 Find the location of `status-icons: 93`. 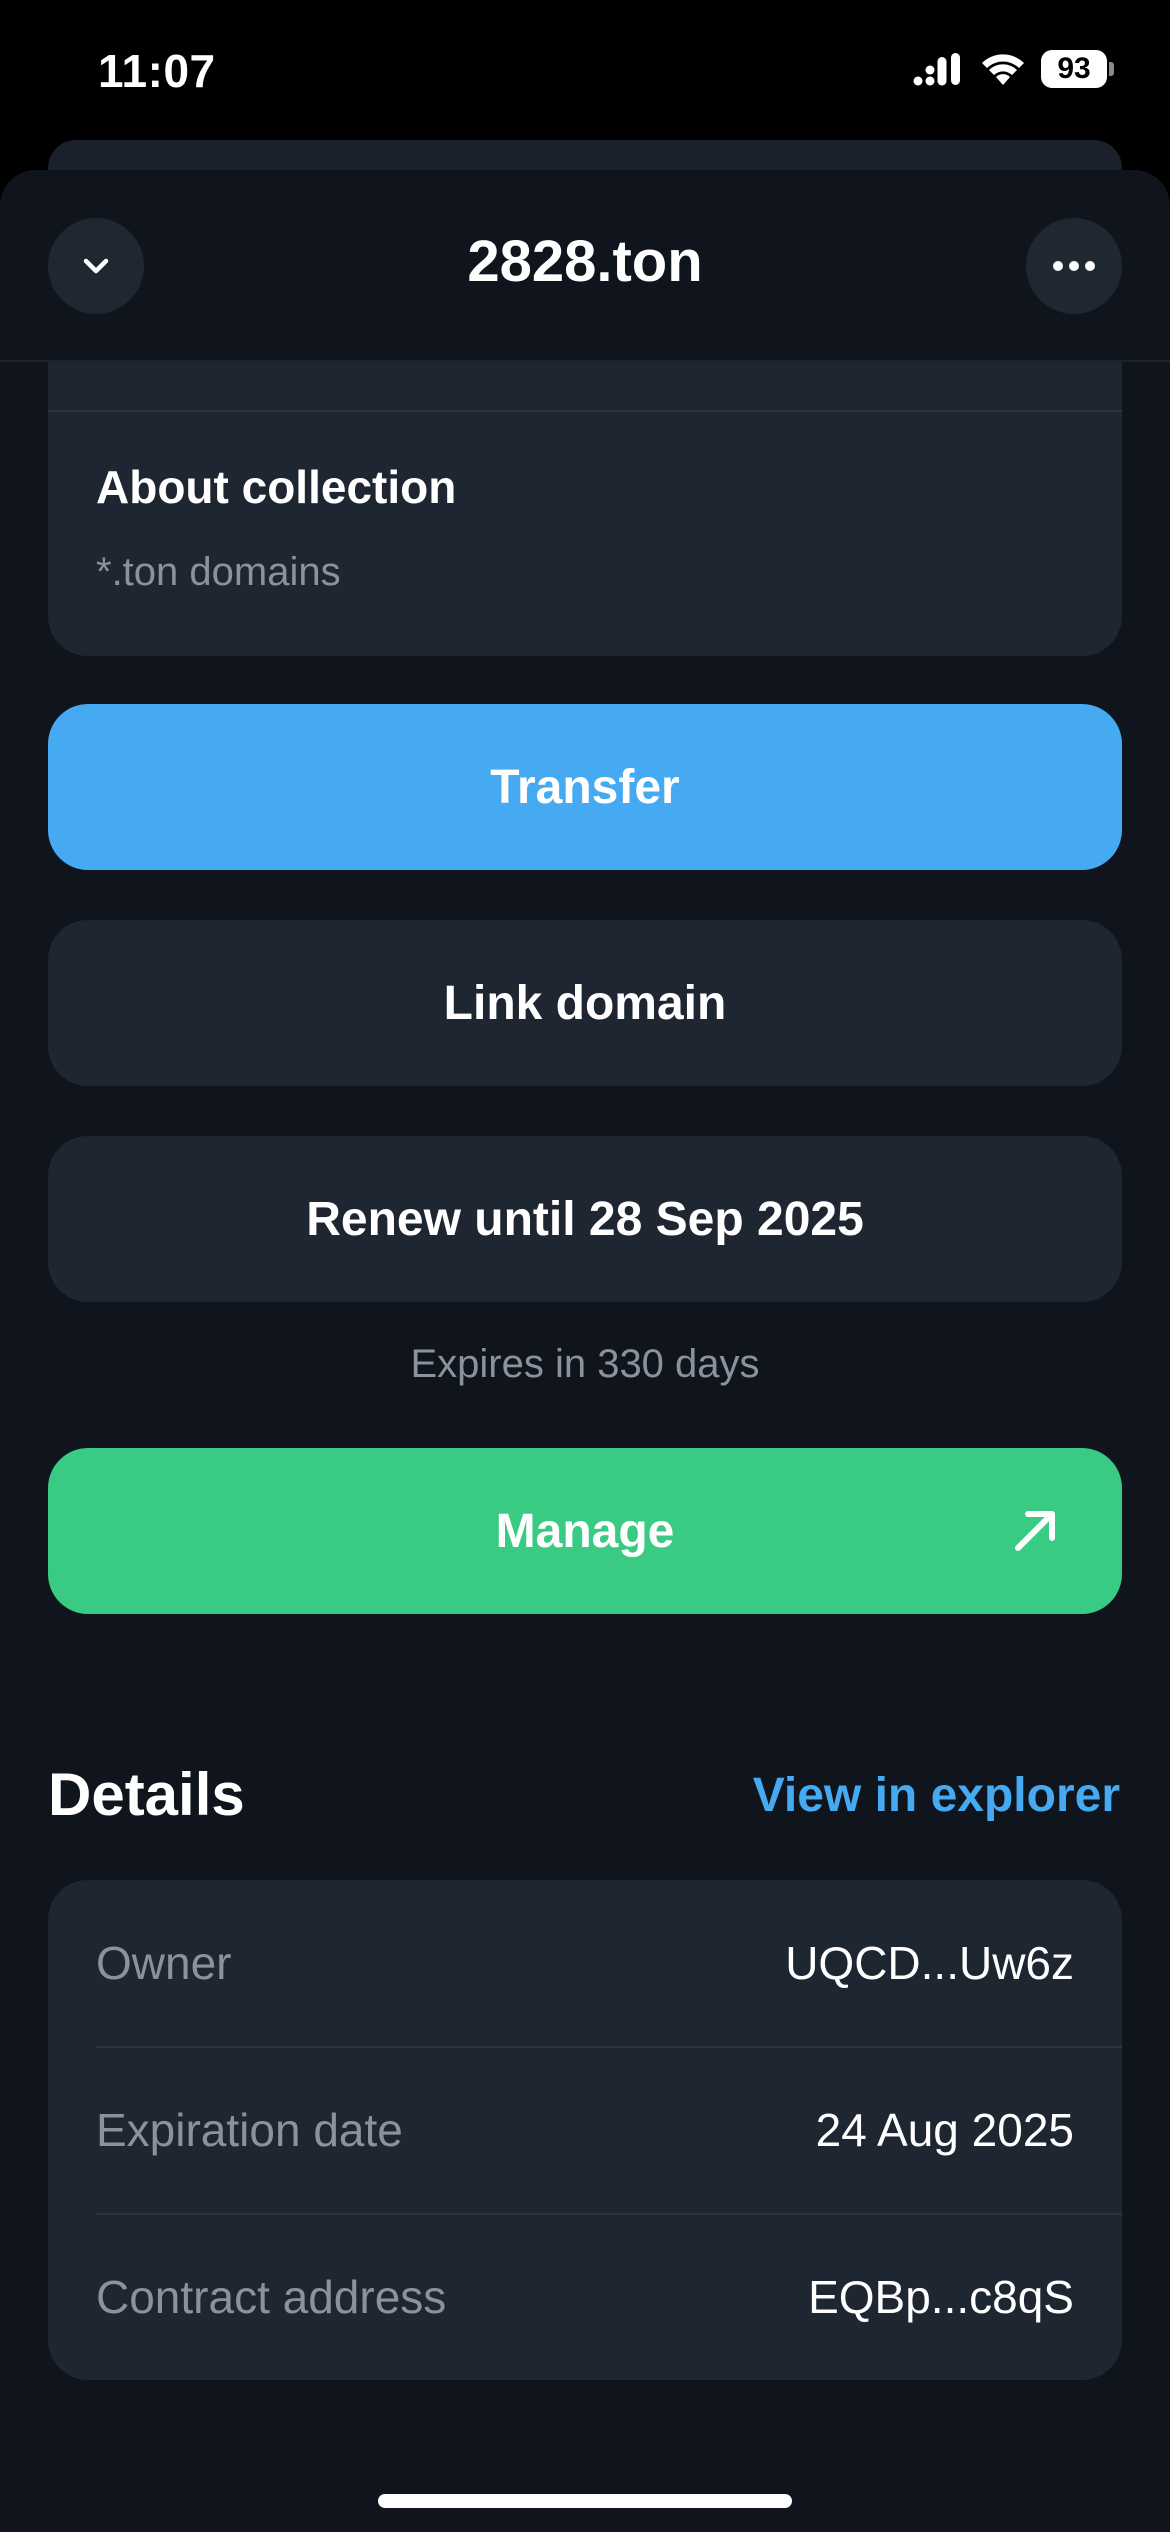

status-icons: 93 is located at coordinates (1013, 69).